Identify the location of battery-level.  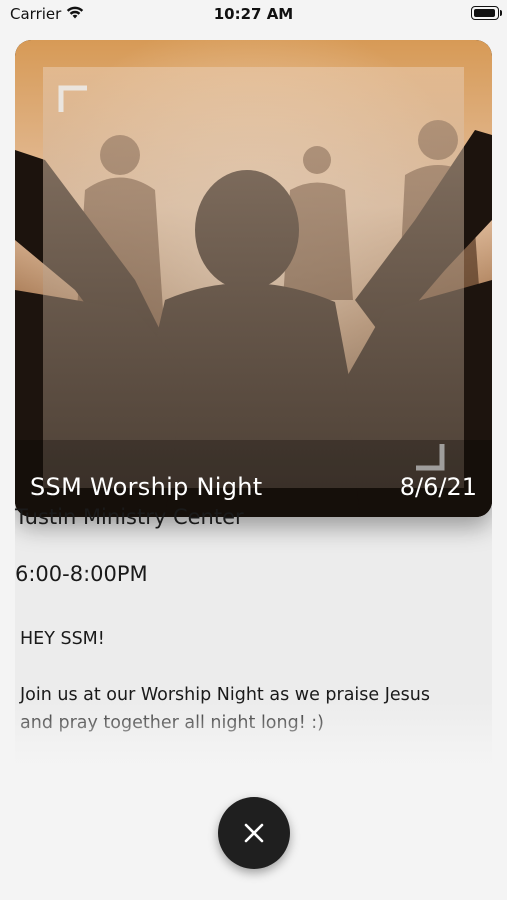
(484, 13).